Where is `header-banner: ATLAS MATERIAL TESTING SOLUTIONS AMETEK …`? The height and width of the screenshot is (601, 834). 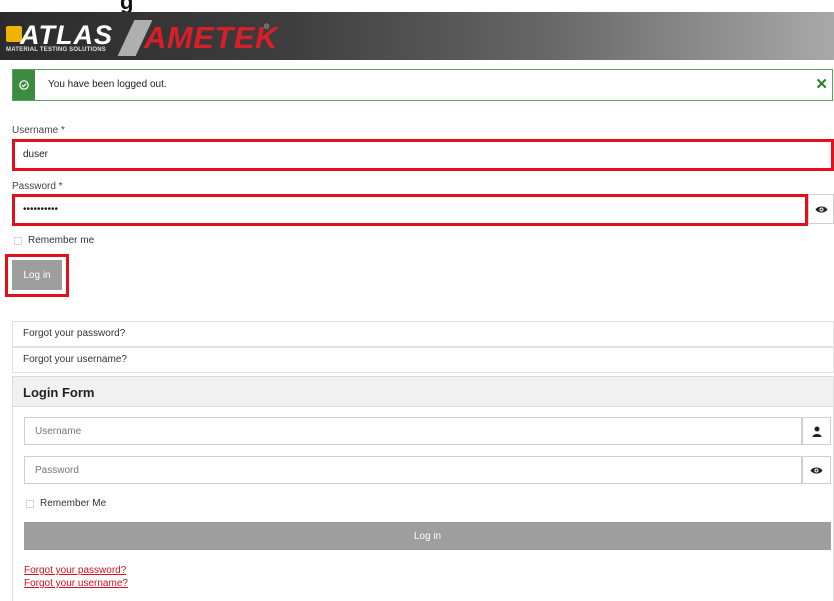
header-banner: ATLAS MATERIAL TESTING SOLUTIONS AMETEK … is located at coordinates (417, 36).